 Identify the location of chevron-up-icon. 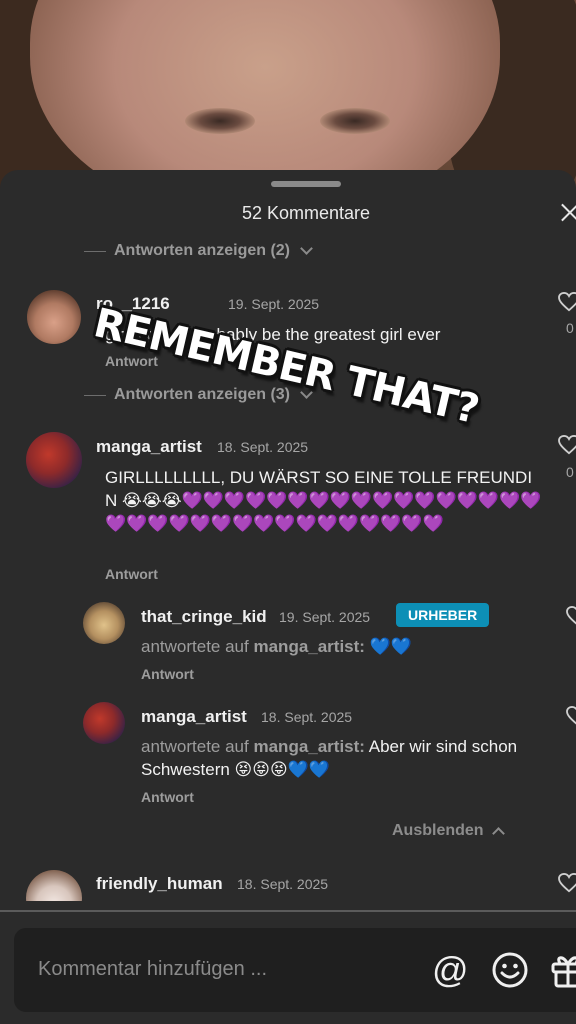
(498, 833).